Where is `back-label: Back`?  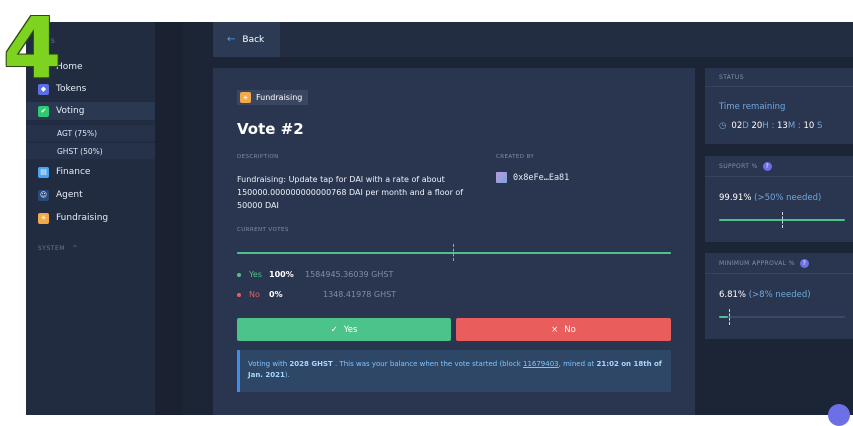
back-label: Back is located at coordinates (253, 39).